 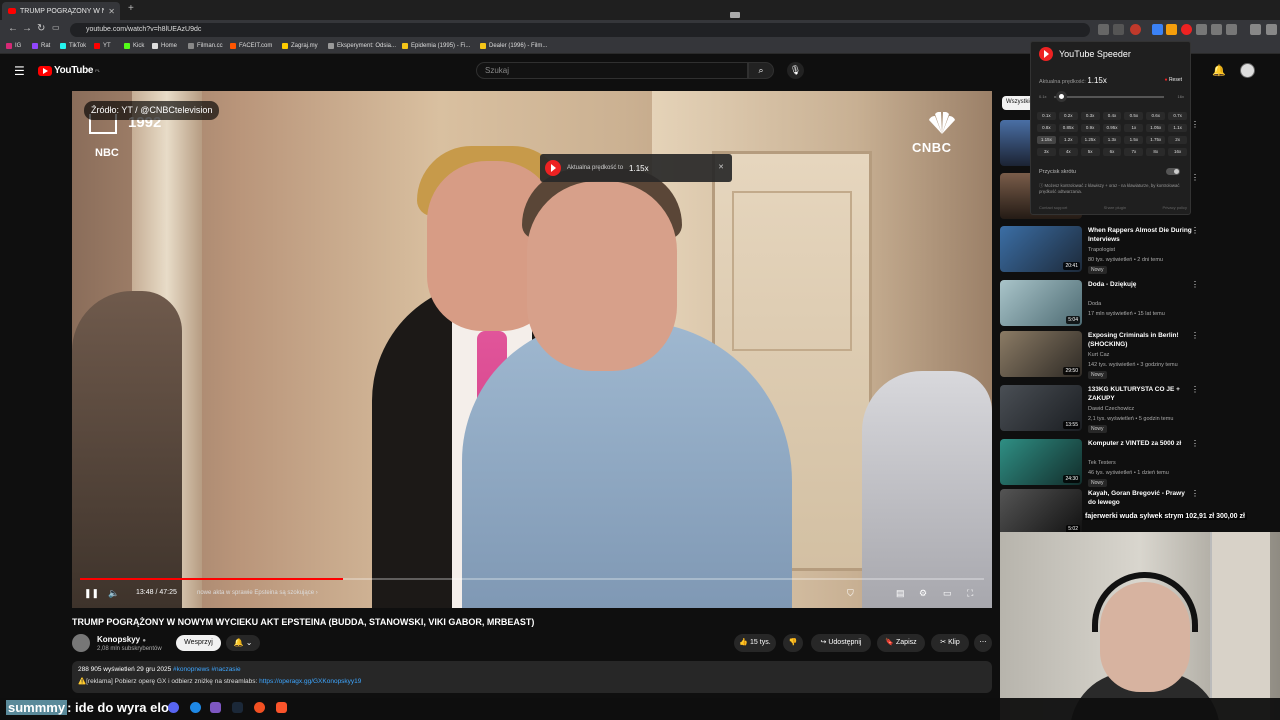 What do you see at coordinates (173, 707) in the screenshot?
I see `discord-icon` at bounding box center [173, 707].